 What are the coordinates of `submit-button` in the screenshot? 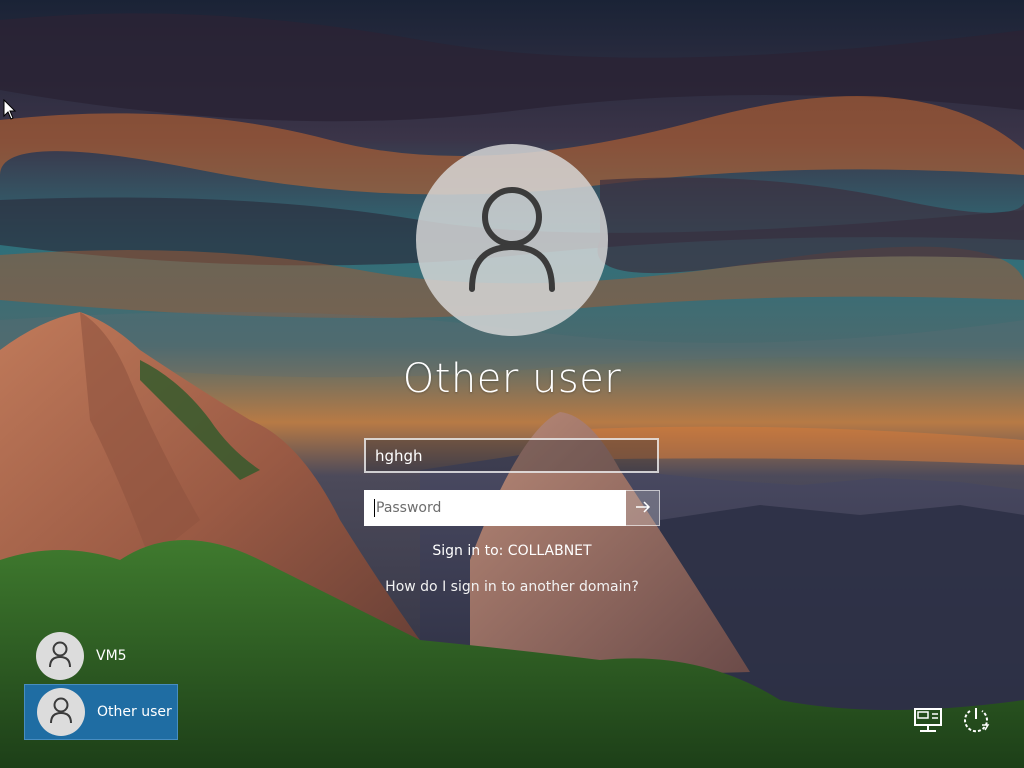 It's located at (643, 508).